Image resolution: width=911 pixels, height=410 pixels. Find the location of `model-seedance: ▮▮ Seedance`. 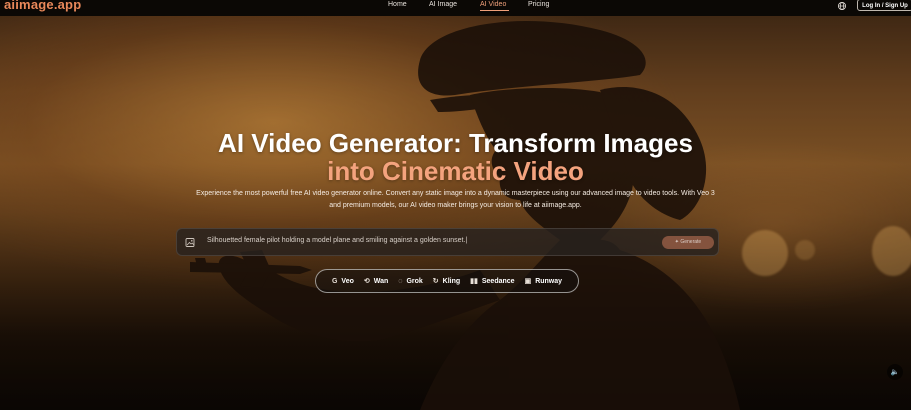

model-seedance: ▮▮ Seedance is located at coordinates (492, 281).